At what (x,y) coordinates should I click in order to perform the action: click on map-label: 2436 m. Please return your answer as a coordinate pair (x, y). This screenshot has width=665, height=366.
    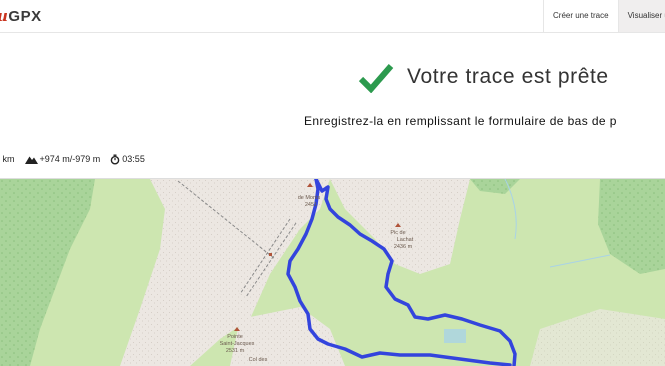
    Looking at the image, I should click on (403, 247).